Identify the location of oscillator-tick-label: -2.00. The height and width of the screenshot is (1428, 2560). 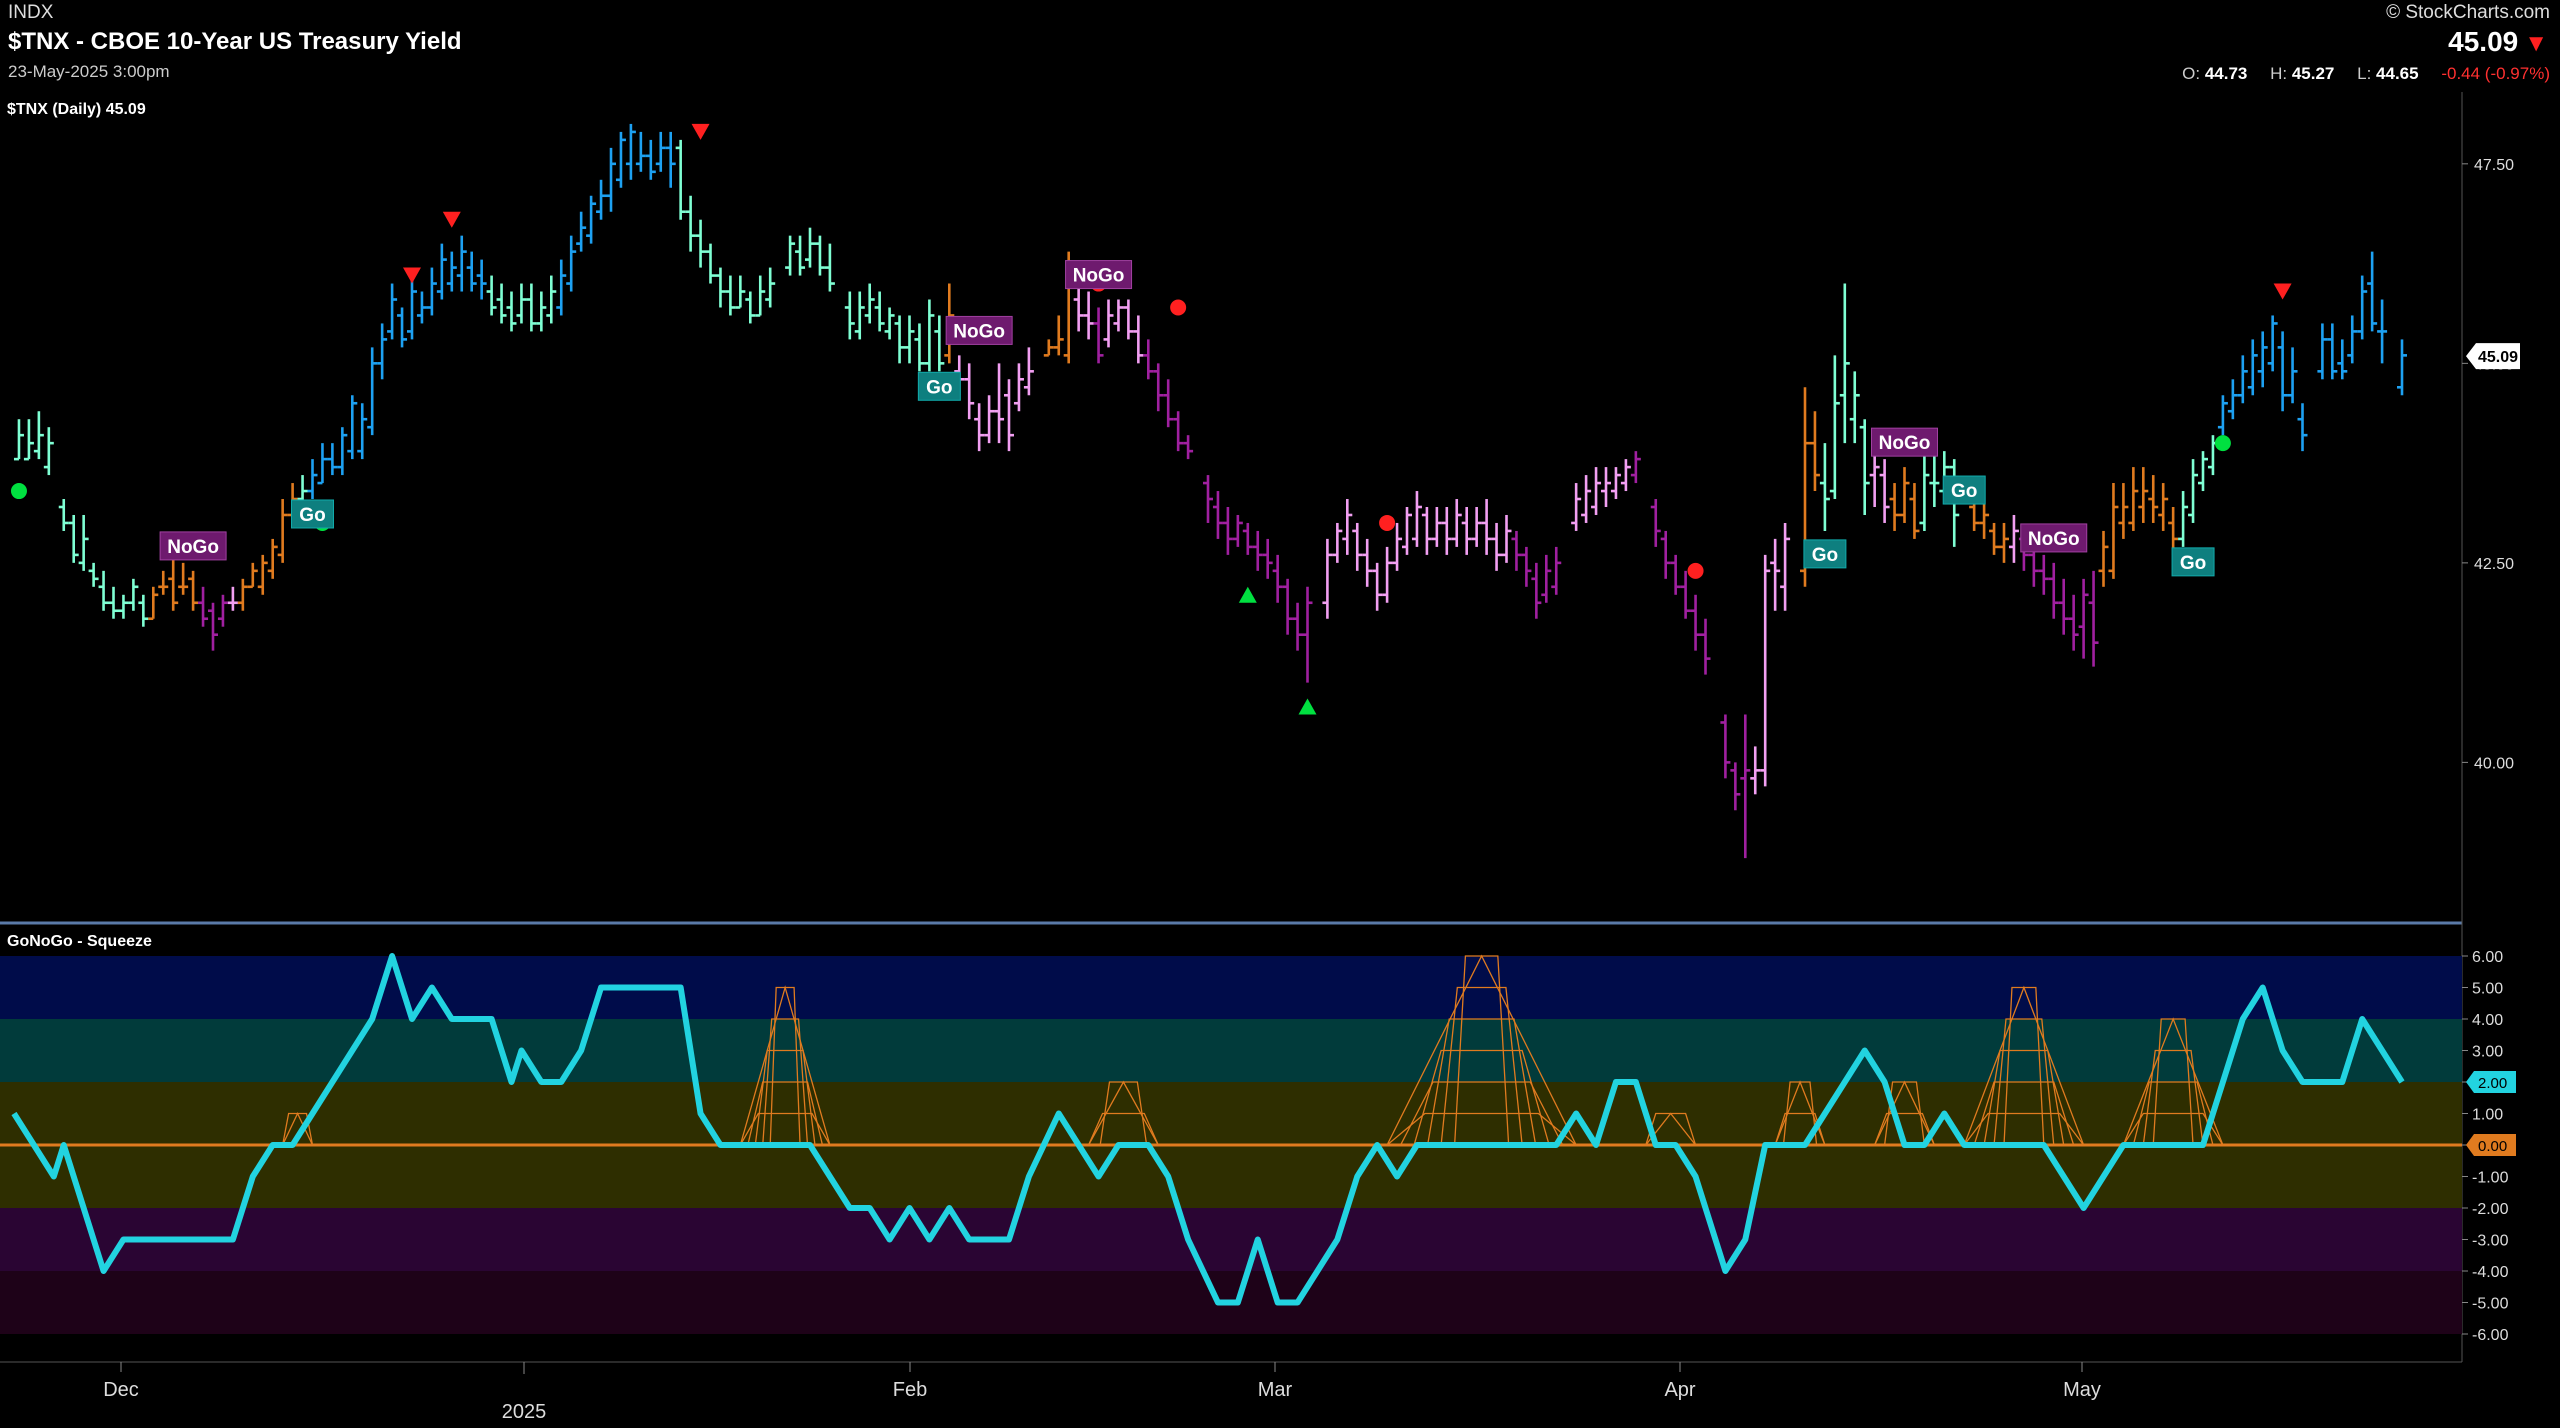
(2490, 1209).